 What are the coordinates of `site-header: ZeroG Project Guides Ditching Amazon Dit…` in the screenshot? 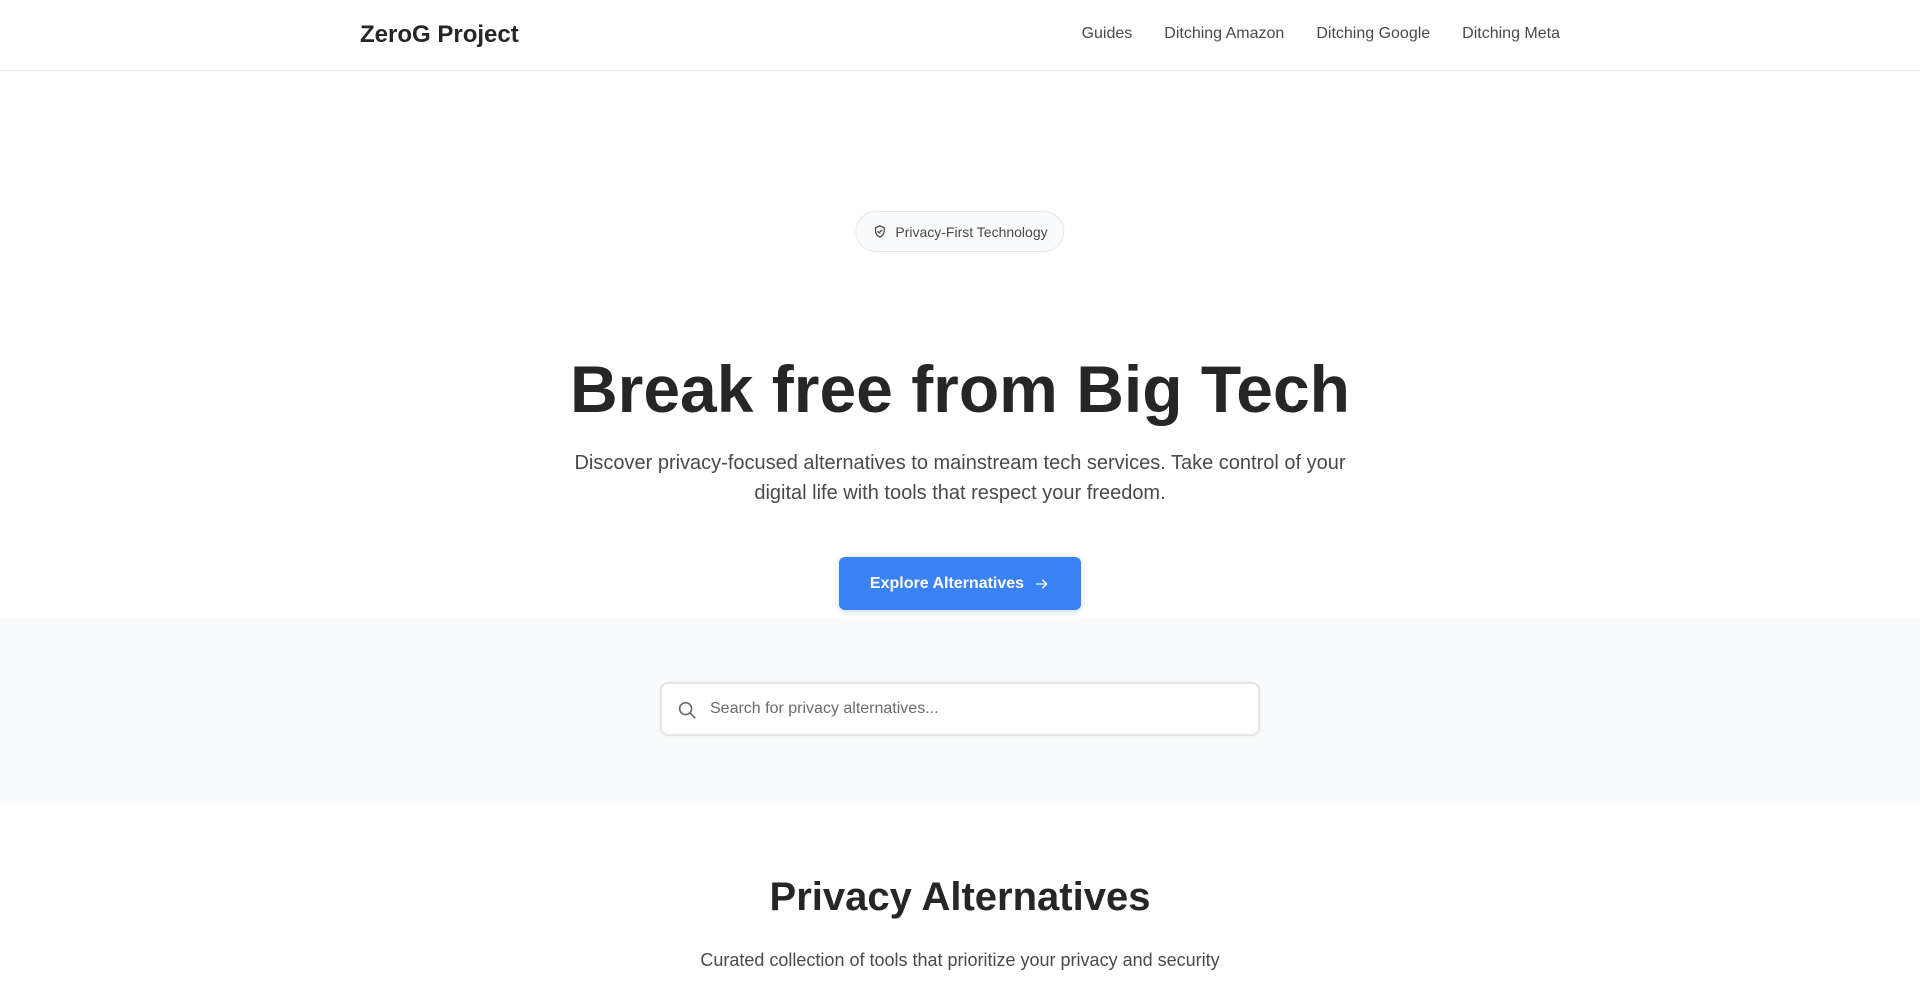 It's located at (960, 35).